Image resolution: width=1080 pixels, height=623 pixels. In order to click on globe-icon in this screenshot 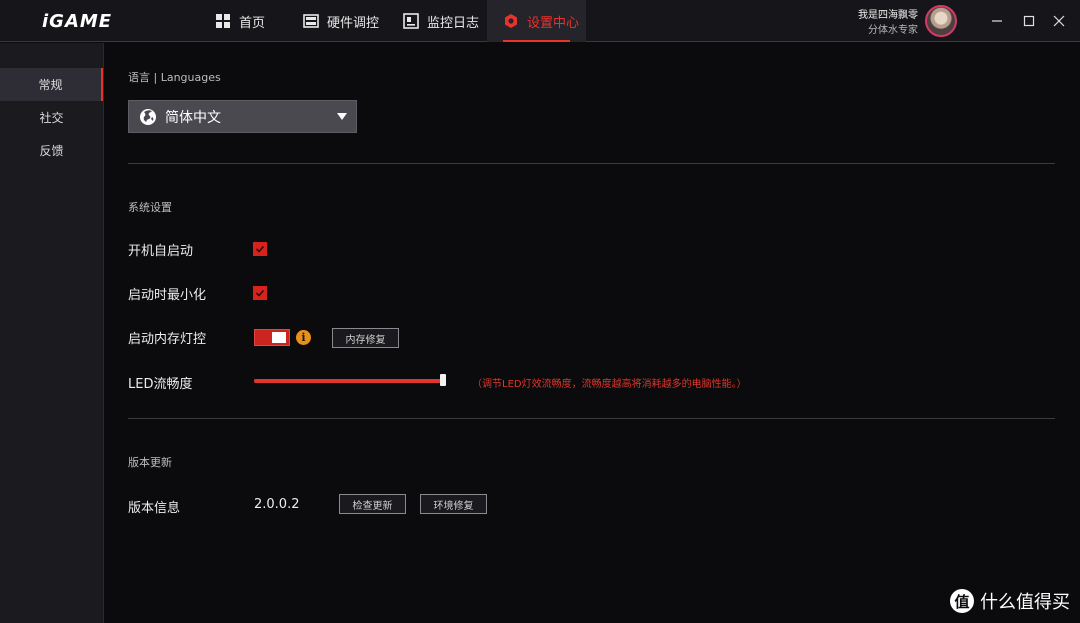, I will do `click(148, 116)`.